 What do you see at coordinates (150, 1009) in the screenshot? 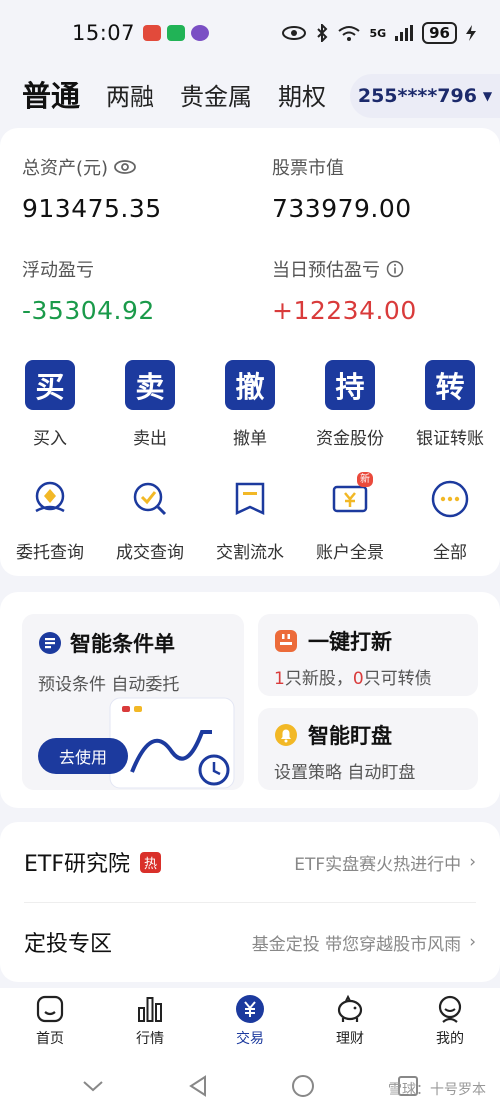
I see `bar-chart-icon` at bounding box center [150, 1009].